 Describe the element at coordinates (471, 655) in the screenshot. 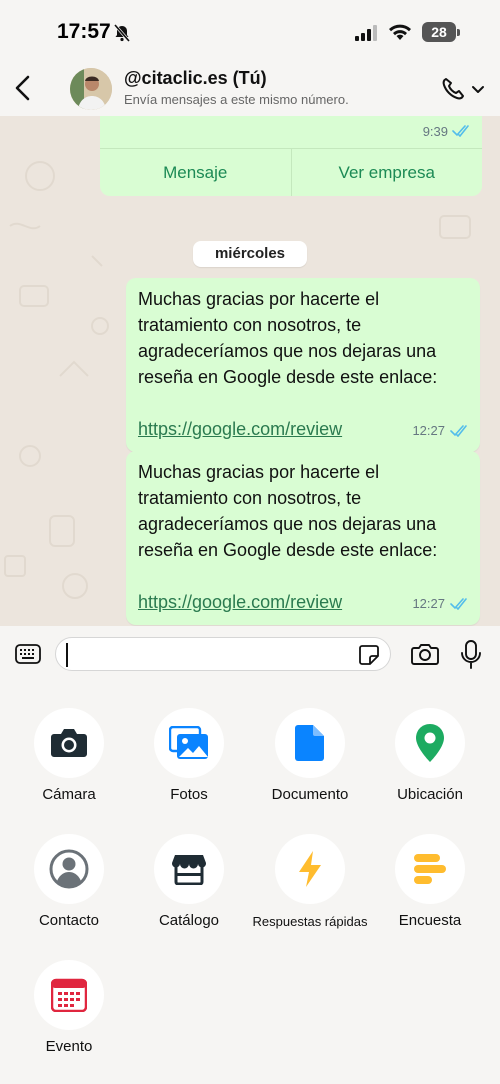

I see `microphone-icon` at that location.